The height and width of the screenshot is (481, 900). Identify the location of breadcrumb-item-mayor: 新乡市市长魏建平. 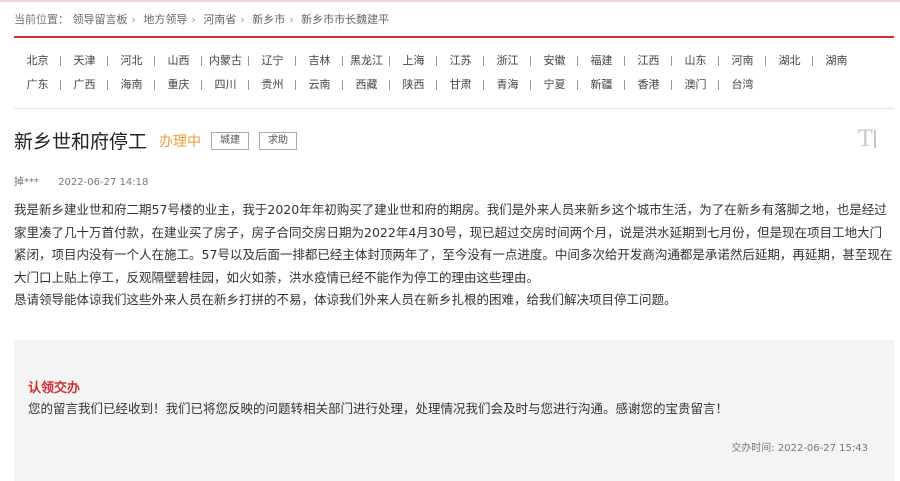
(345, 19).